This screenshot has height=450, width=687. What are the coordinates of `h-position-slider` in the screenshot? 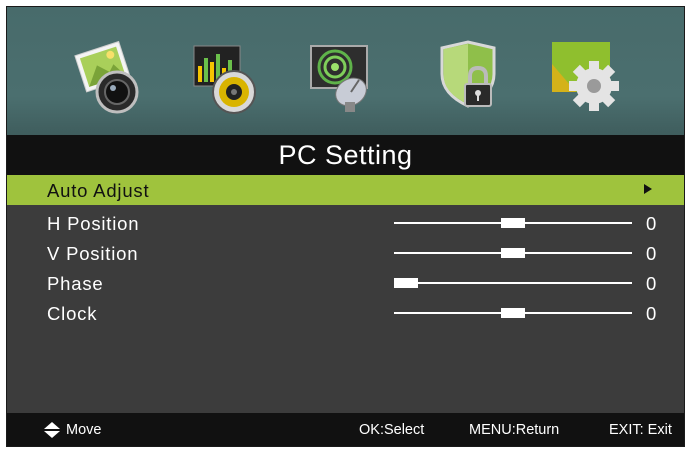 It's located at (513, 223).